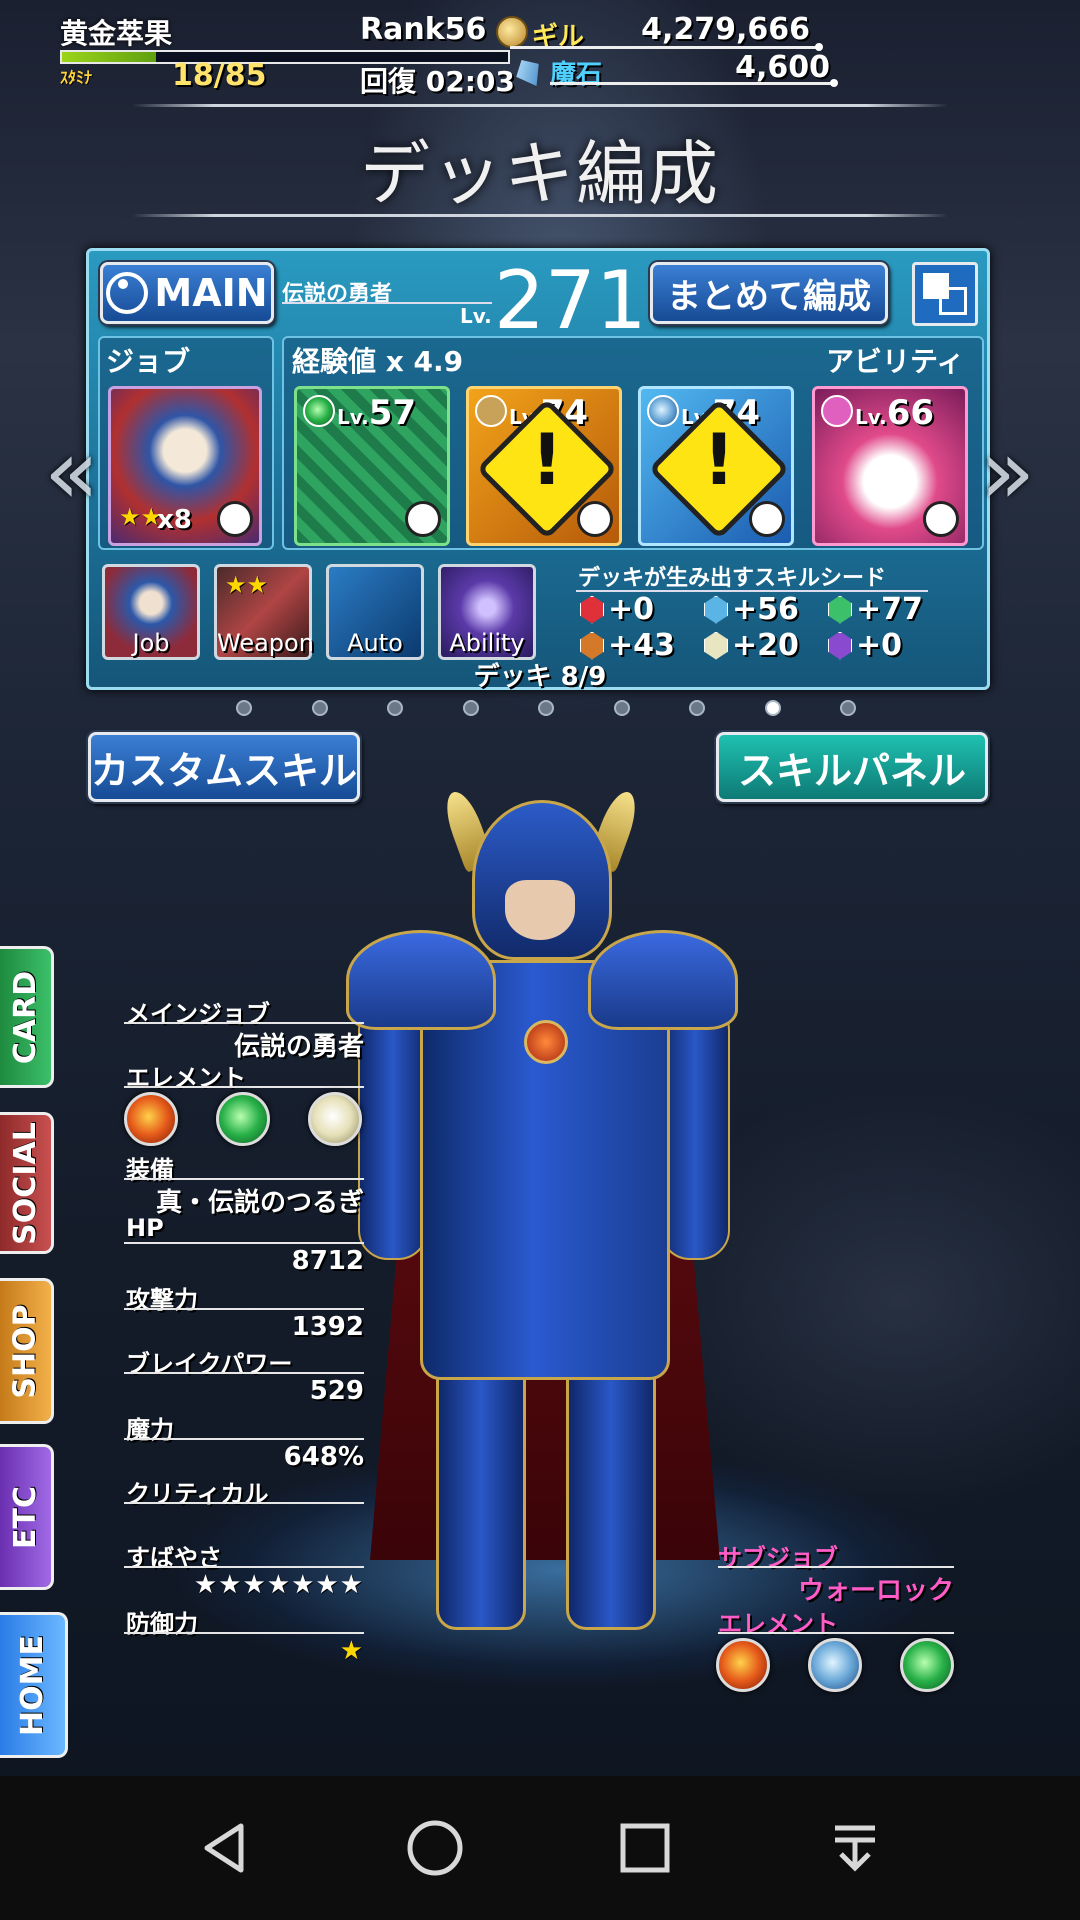 The height and width of the screenshot is (1920, 1080). Describe the element at coordinates (375, 643) in the screenshot. I see `auto-slot-label: Auto` at that location.